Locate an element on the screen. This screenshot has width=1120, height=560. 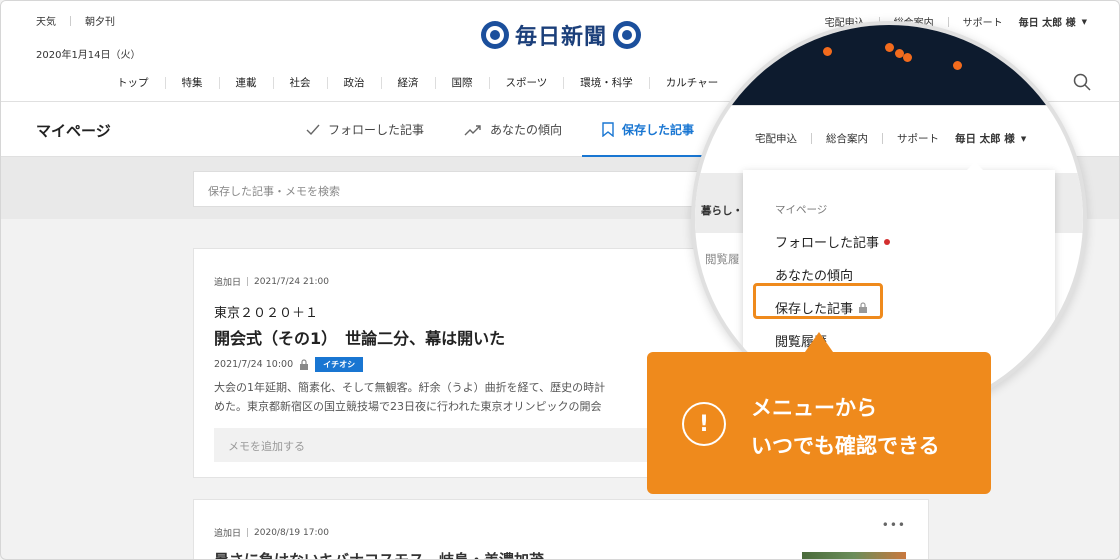
tab-label: 保存した記事 is located at coordinates (658, 130).